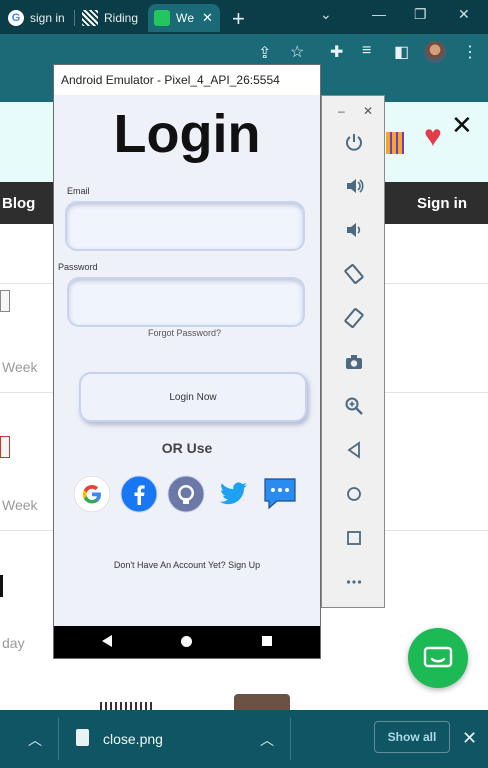 This screenshot has width=488, height=768. I want to click on side-panel-icon: ◧, so click(401, 52).